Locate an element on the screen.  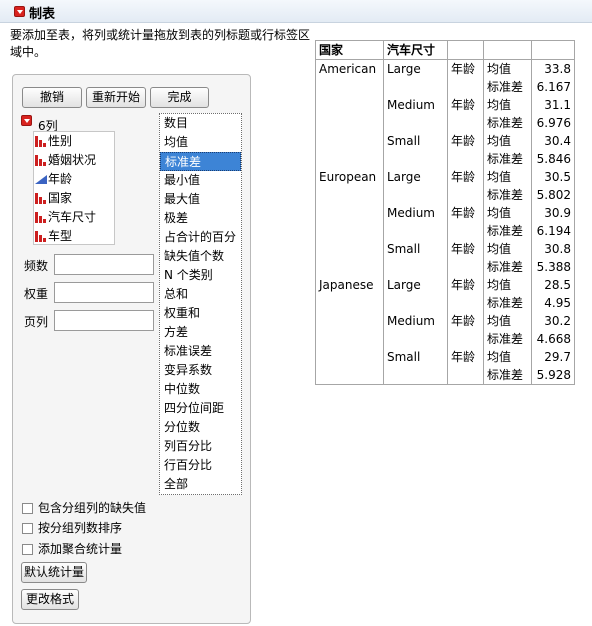
column-item: 国家 is located at coordinates (74, 198).